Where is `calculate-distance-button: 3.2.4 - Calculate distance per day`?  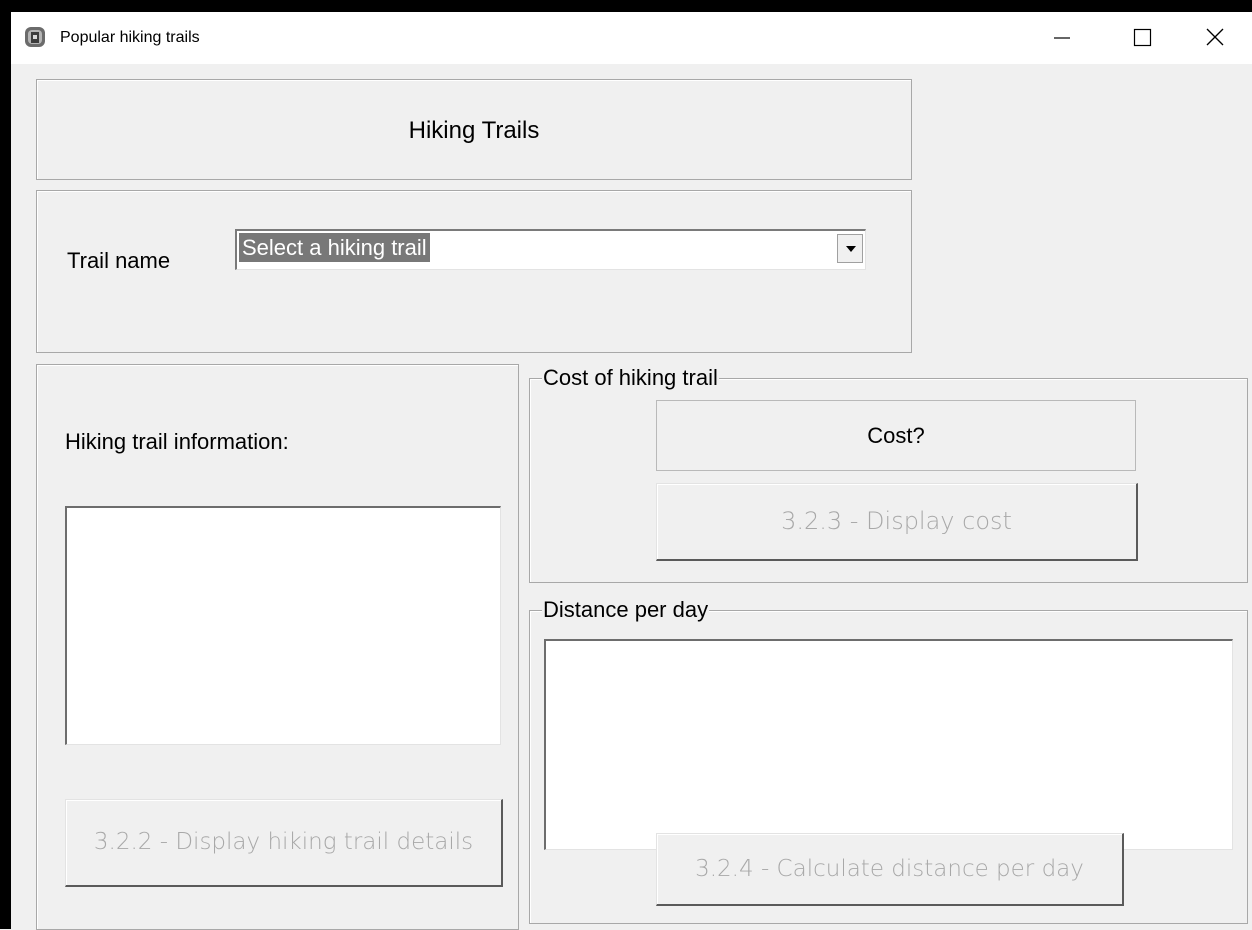
calculate-distance-button: 3.2.4 - Calculate distance per day is located at coordinates (890, 869).